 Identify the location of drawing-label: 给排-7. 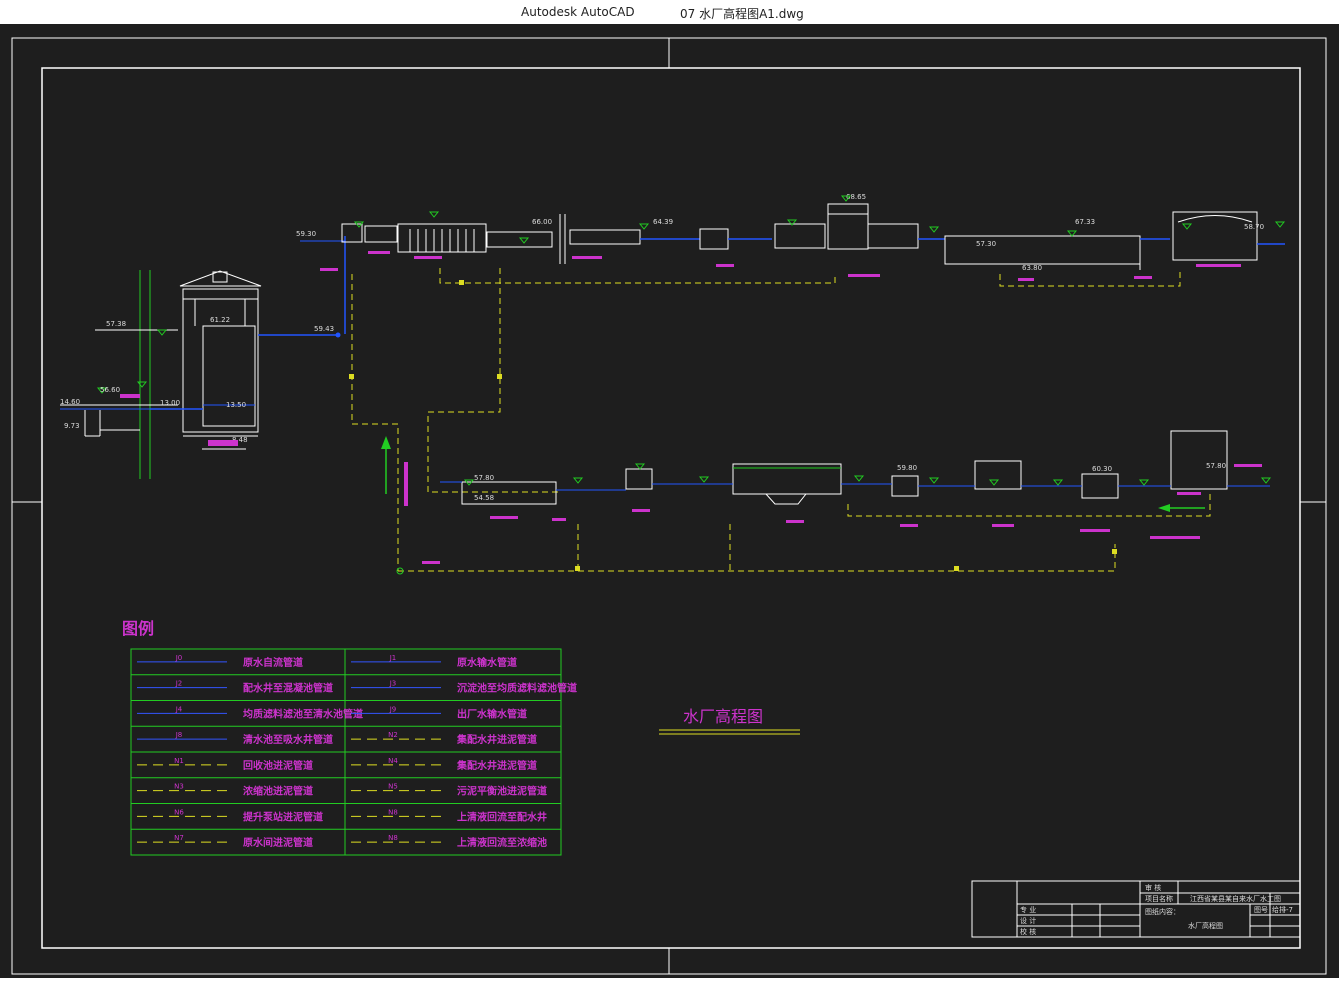
(1282, 909).